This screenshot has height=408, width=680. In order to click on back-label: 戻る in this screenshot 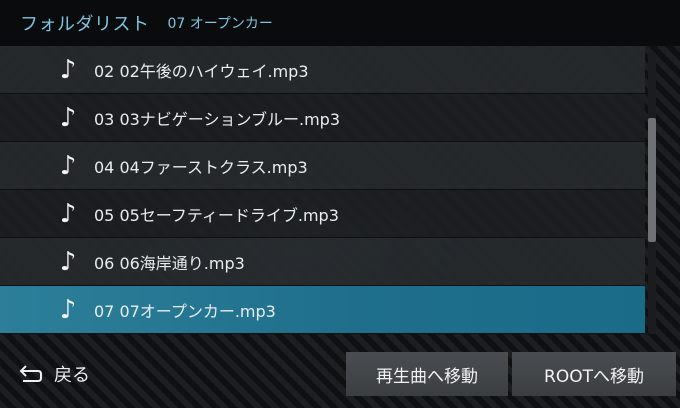, I will do `click(72, 375)`.